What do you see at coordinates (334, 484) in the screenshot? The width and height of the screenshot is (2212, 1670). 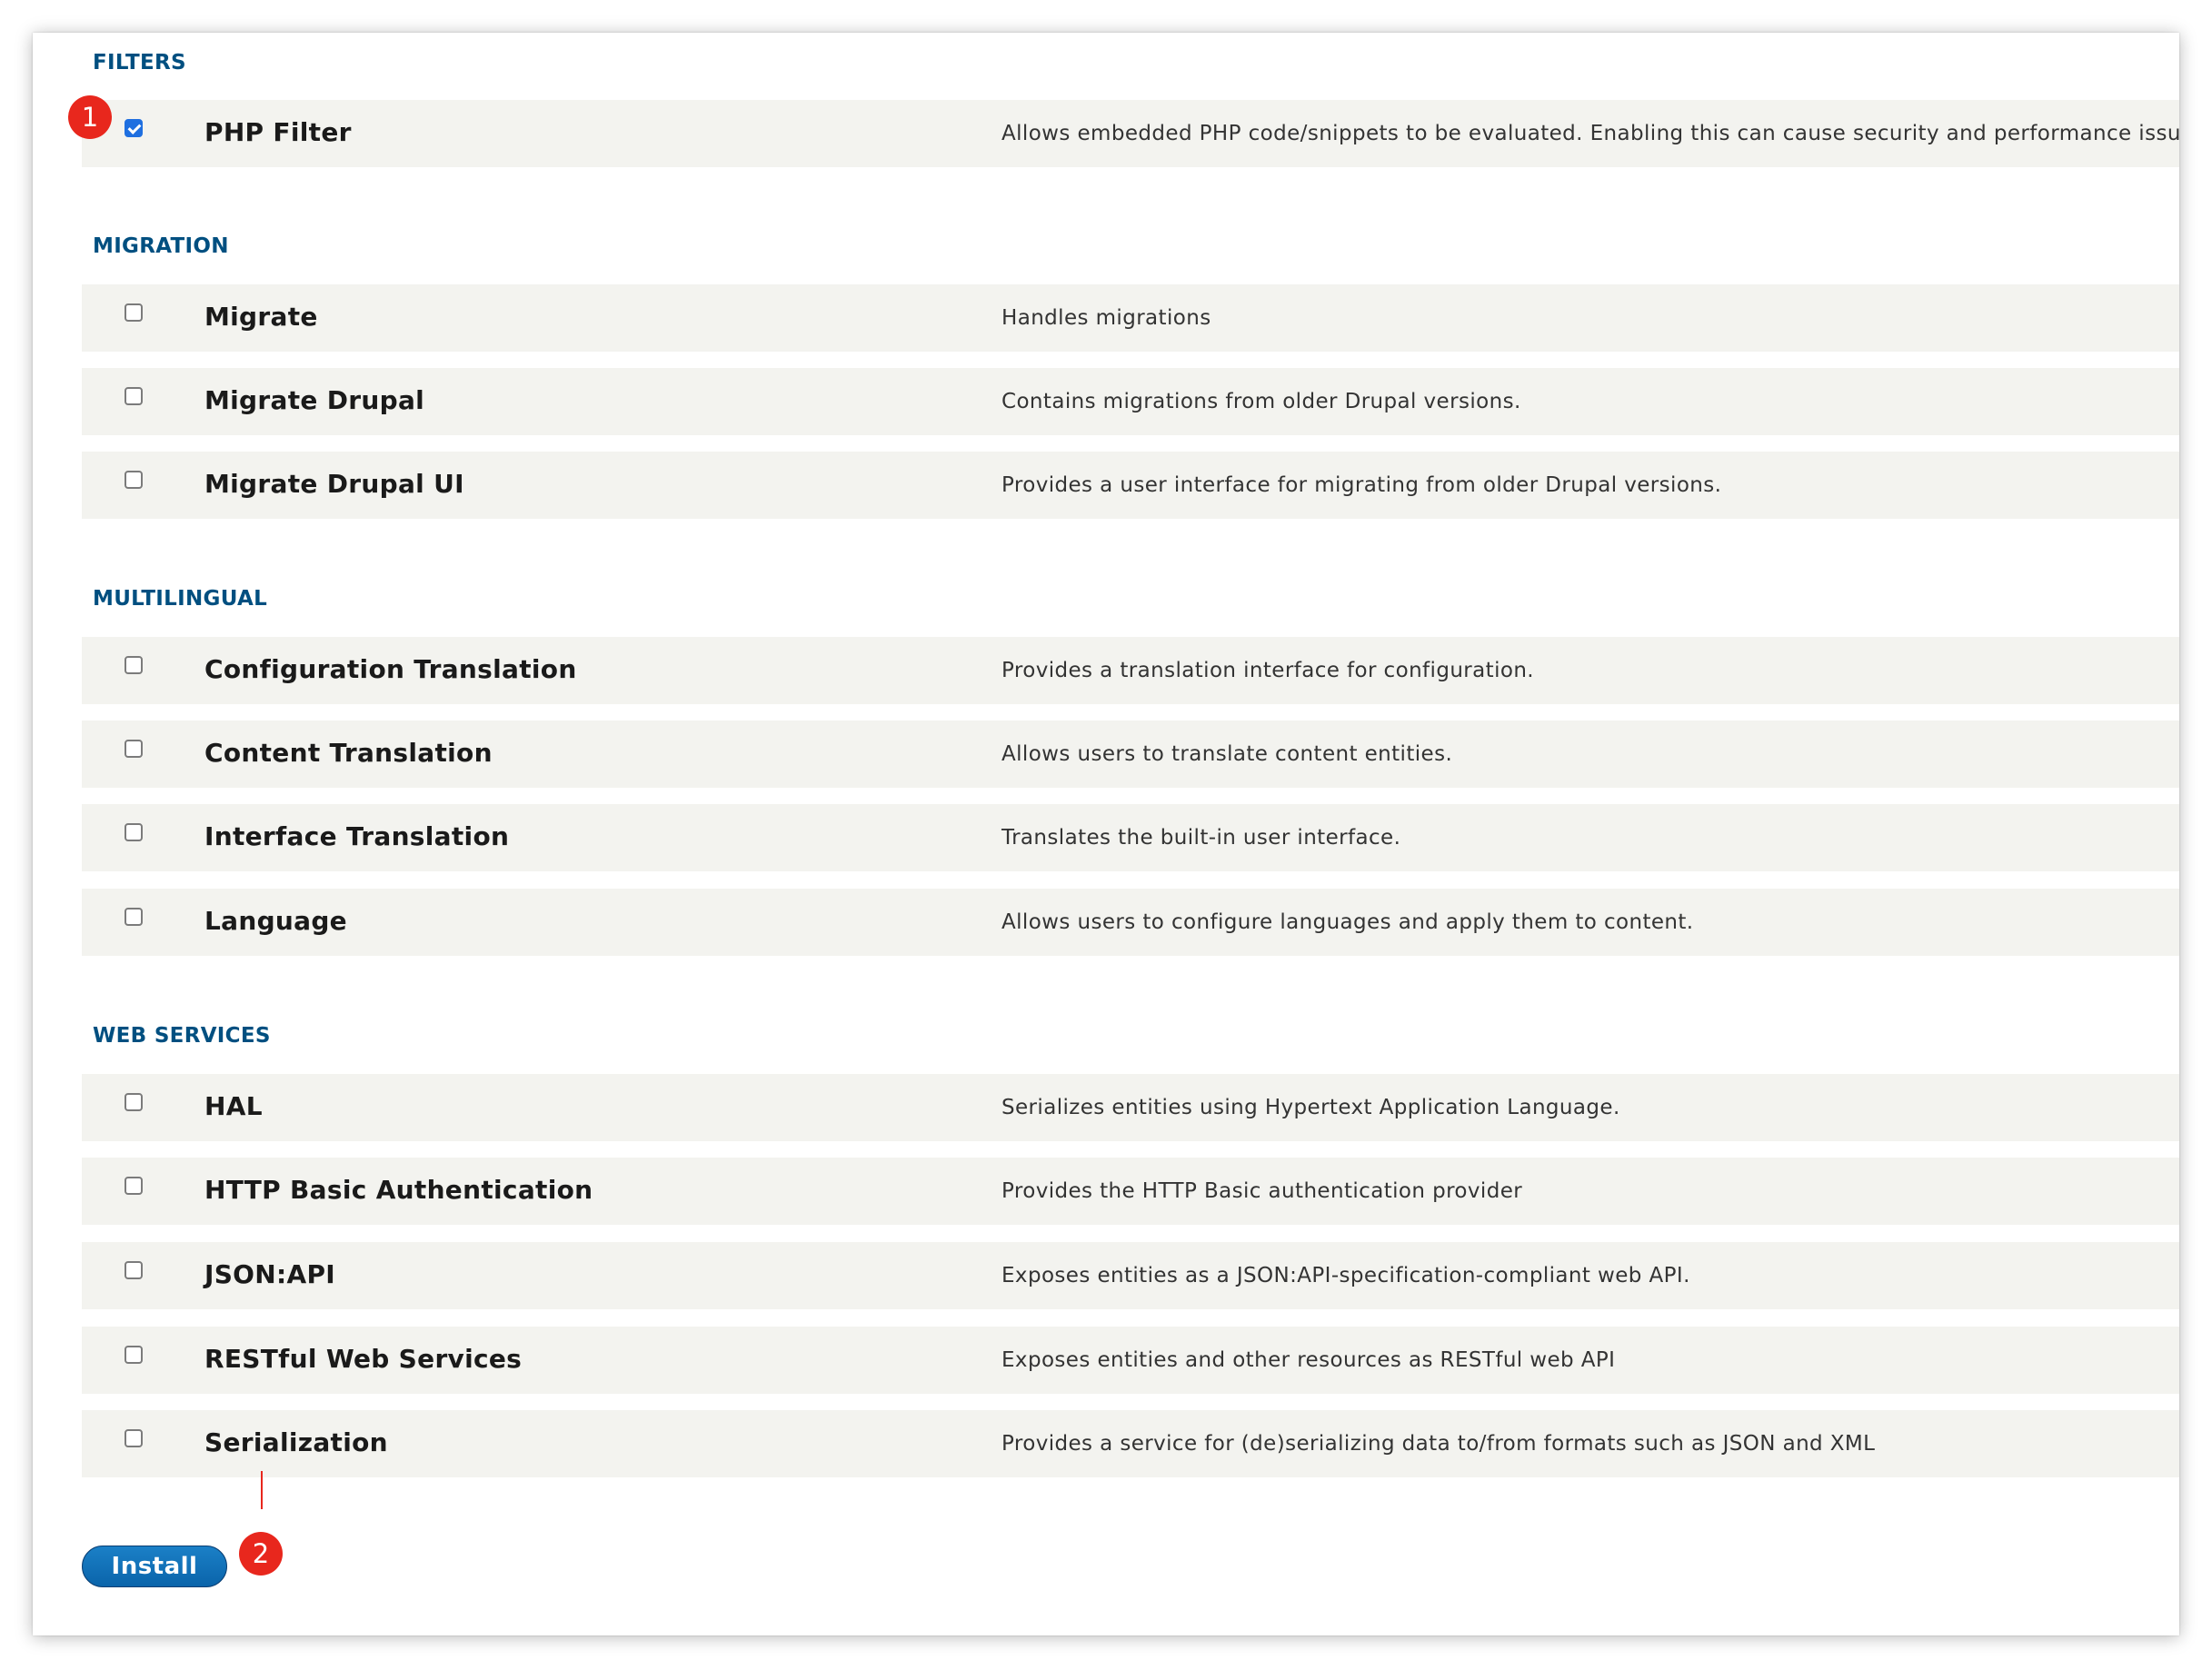 I see `module-name: Migrate Drupal UI` at bounding box center [334, 484].